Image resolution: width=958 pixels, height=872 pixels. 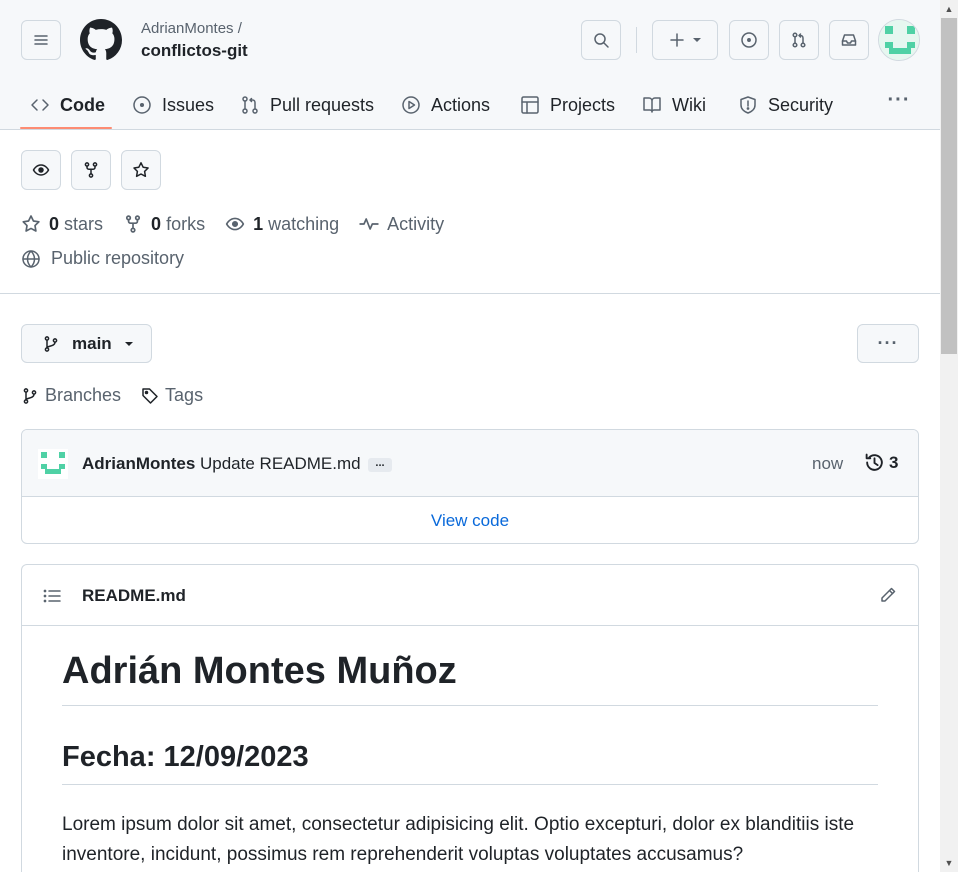 What do you see at coordinates (188, 104) in the screenshot?
I see `tab-issues-label: Issues` at bounding box center [188, 104].